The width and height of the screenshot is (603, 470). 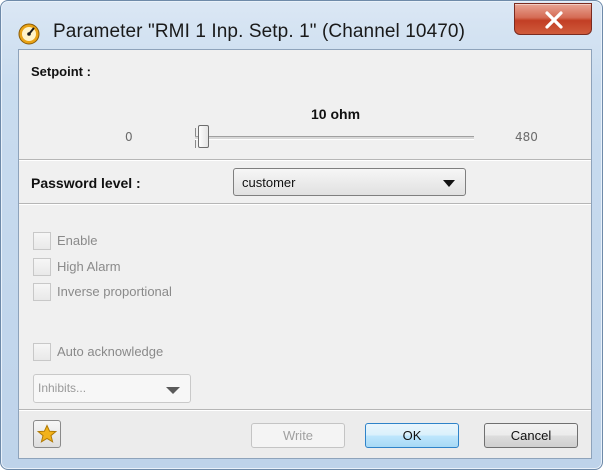 I want to click on favorite-button, so click(x=47, y=434).